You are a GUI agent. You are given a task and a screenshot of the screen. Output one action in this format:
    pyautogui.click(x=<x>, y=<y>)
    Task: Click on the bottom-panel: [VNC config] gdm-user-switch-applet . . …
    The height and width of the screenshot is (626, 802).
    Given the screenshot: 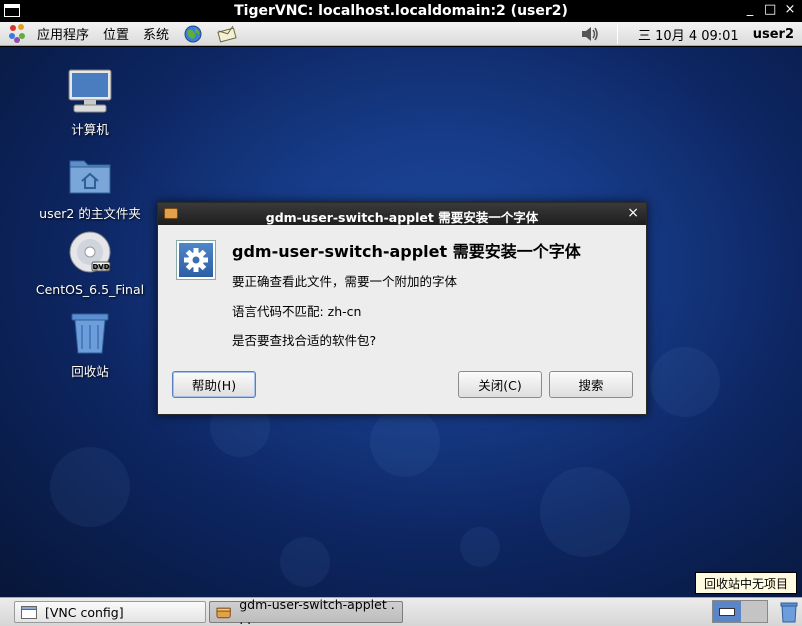 What is the action you would take?
    pyautogui.click(x=401, y=611)
    